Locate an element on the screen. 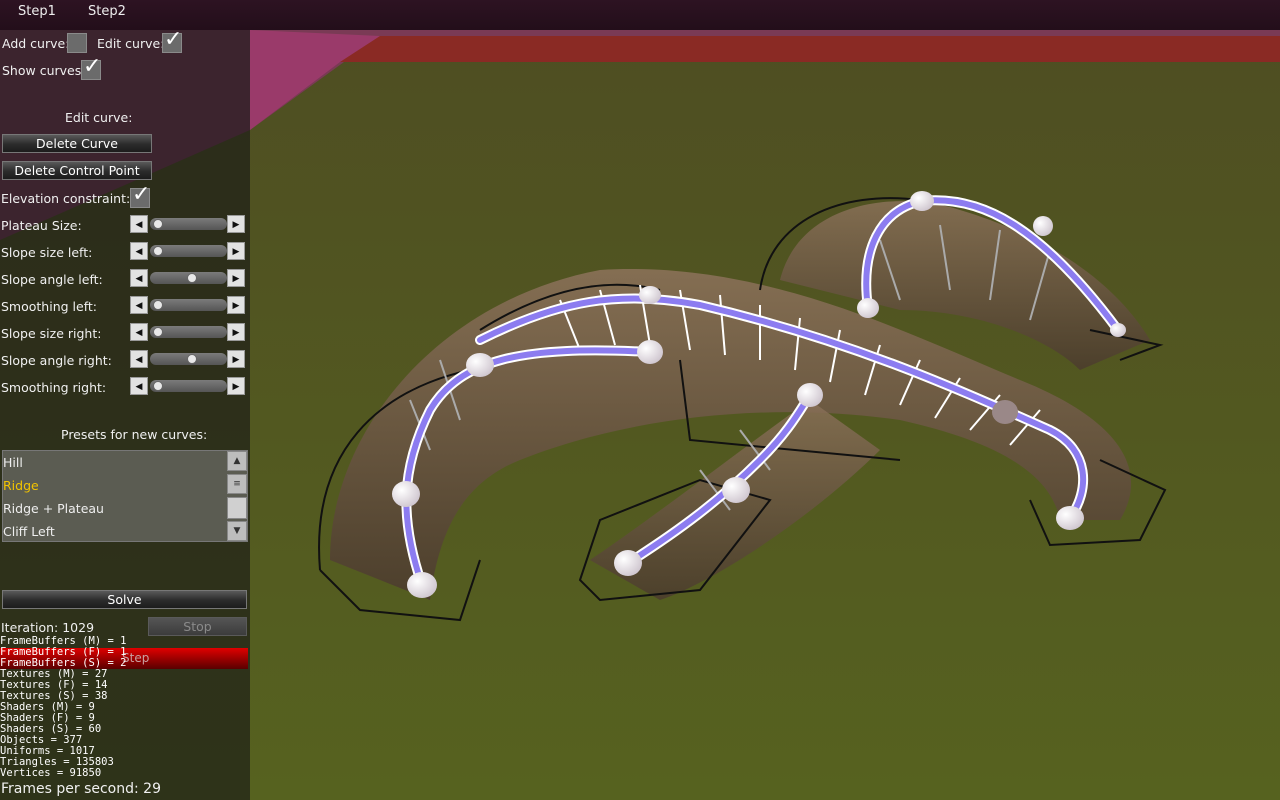 The image size is (1280, 800). add-curve-label: Add curve: is located at coordinates (36, 43).